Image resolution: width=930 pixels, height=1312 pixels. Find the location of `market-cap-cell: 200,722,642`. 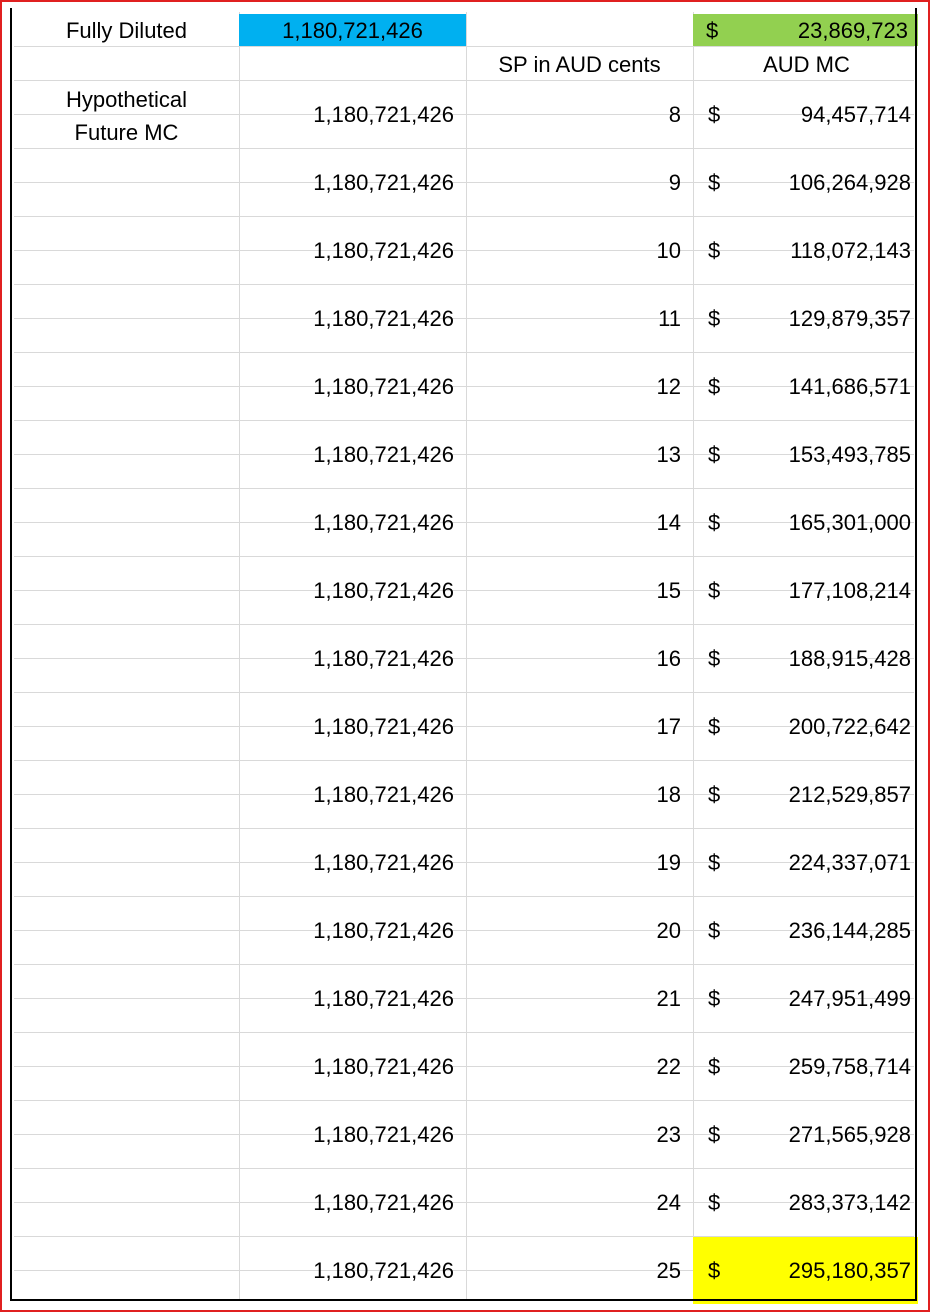

market-cap-cell: 200,722,642 is located at coordinates (802, 727).